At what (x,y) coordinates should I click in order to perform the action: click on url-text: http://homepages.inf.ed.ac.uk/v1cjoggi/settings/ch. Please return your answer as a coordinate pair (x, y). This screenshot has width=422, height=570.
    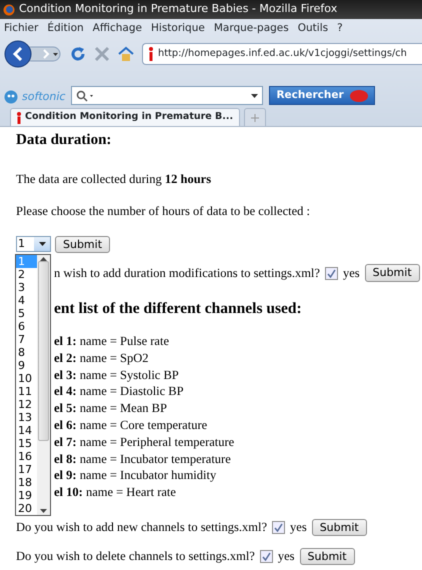
    Looking at the image, I should click on (282, 53).